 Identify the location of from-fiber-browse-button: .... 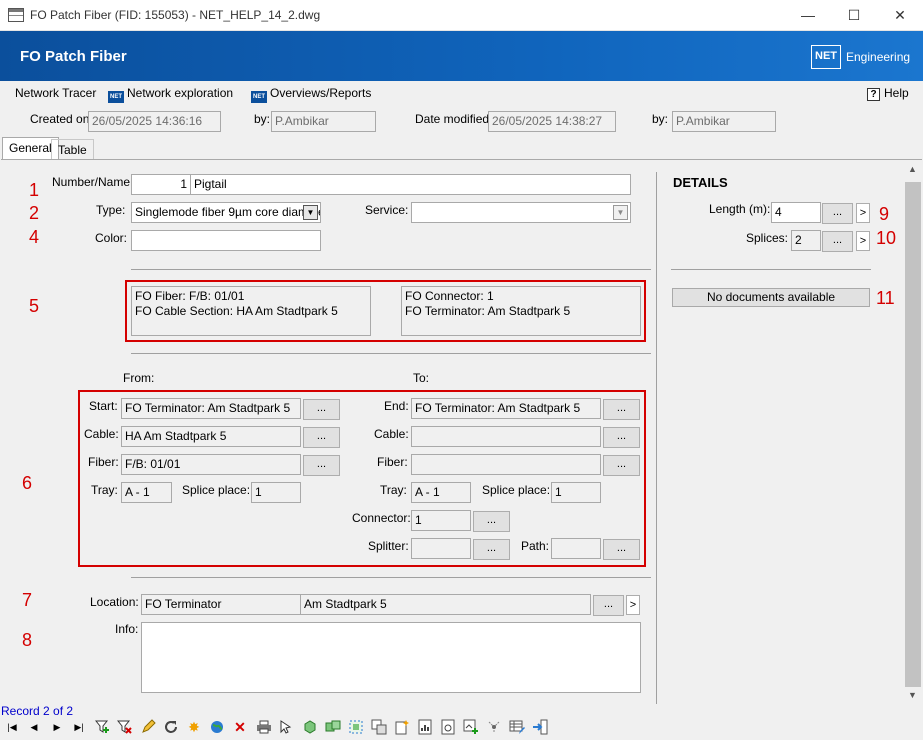
(321, 465).